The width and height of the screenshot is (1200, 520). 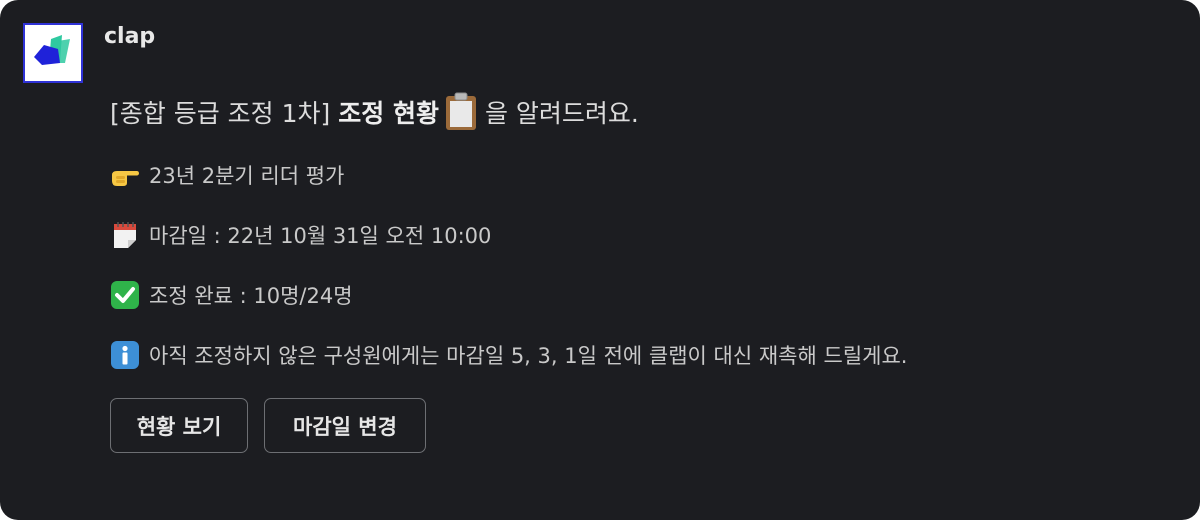 What do you see at coordinates (129, 36) in the screenshot?
I see `sender-name: clap` at bounding box center [129, 36].